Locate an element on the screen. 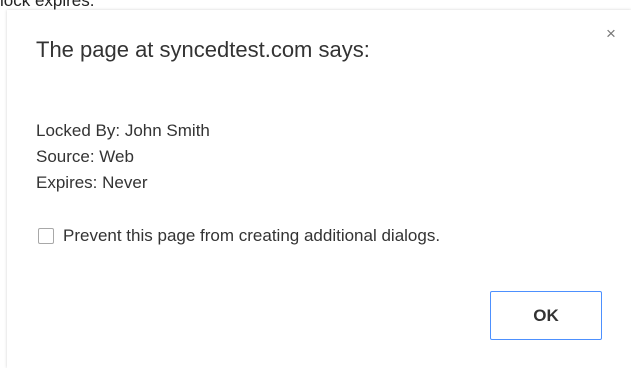 The height and width of the screenshot is (368, 631). message-line-source: Source: Web is located at coordinates (85, 156).